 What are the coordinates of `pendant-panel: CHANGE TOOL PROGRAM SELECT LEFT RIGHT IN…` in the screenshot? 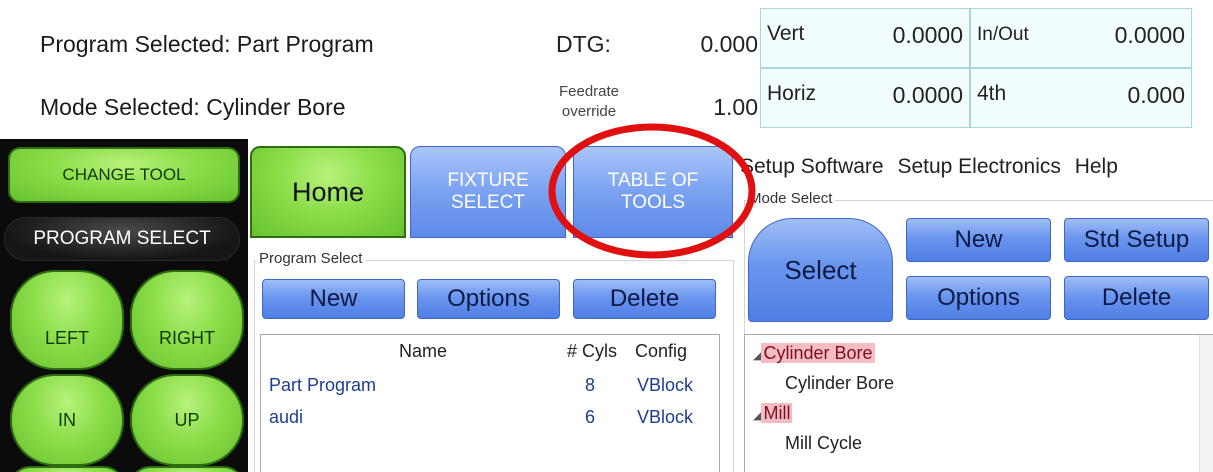 It's located at (124, 305).